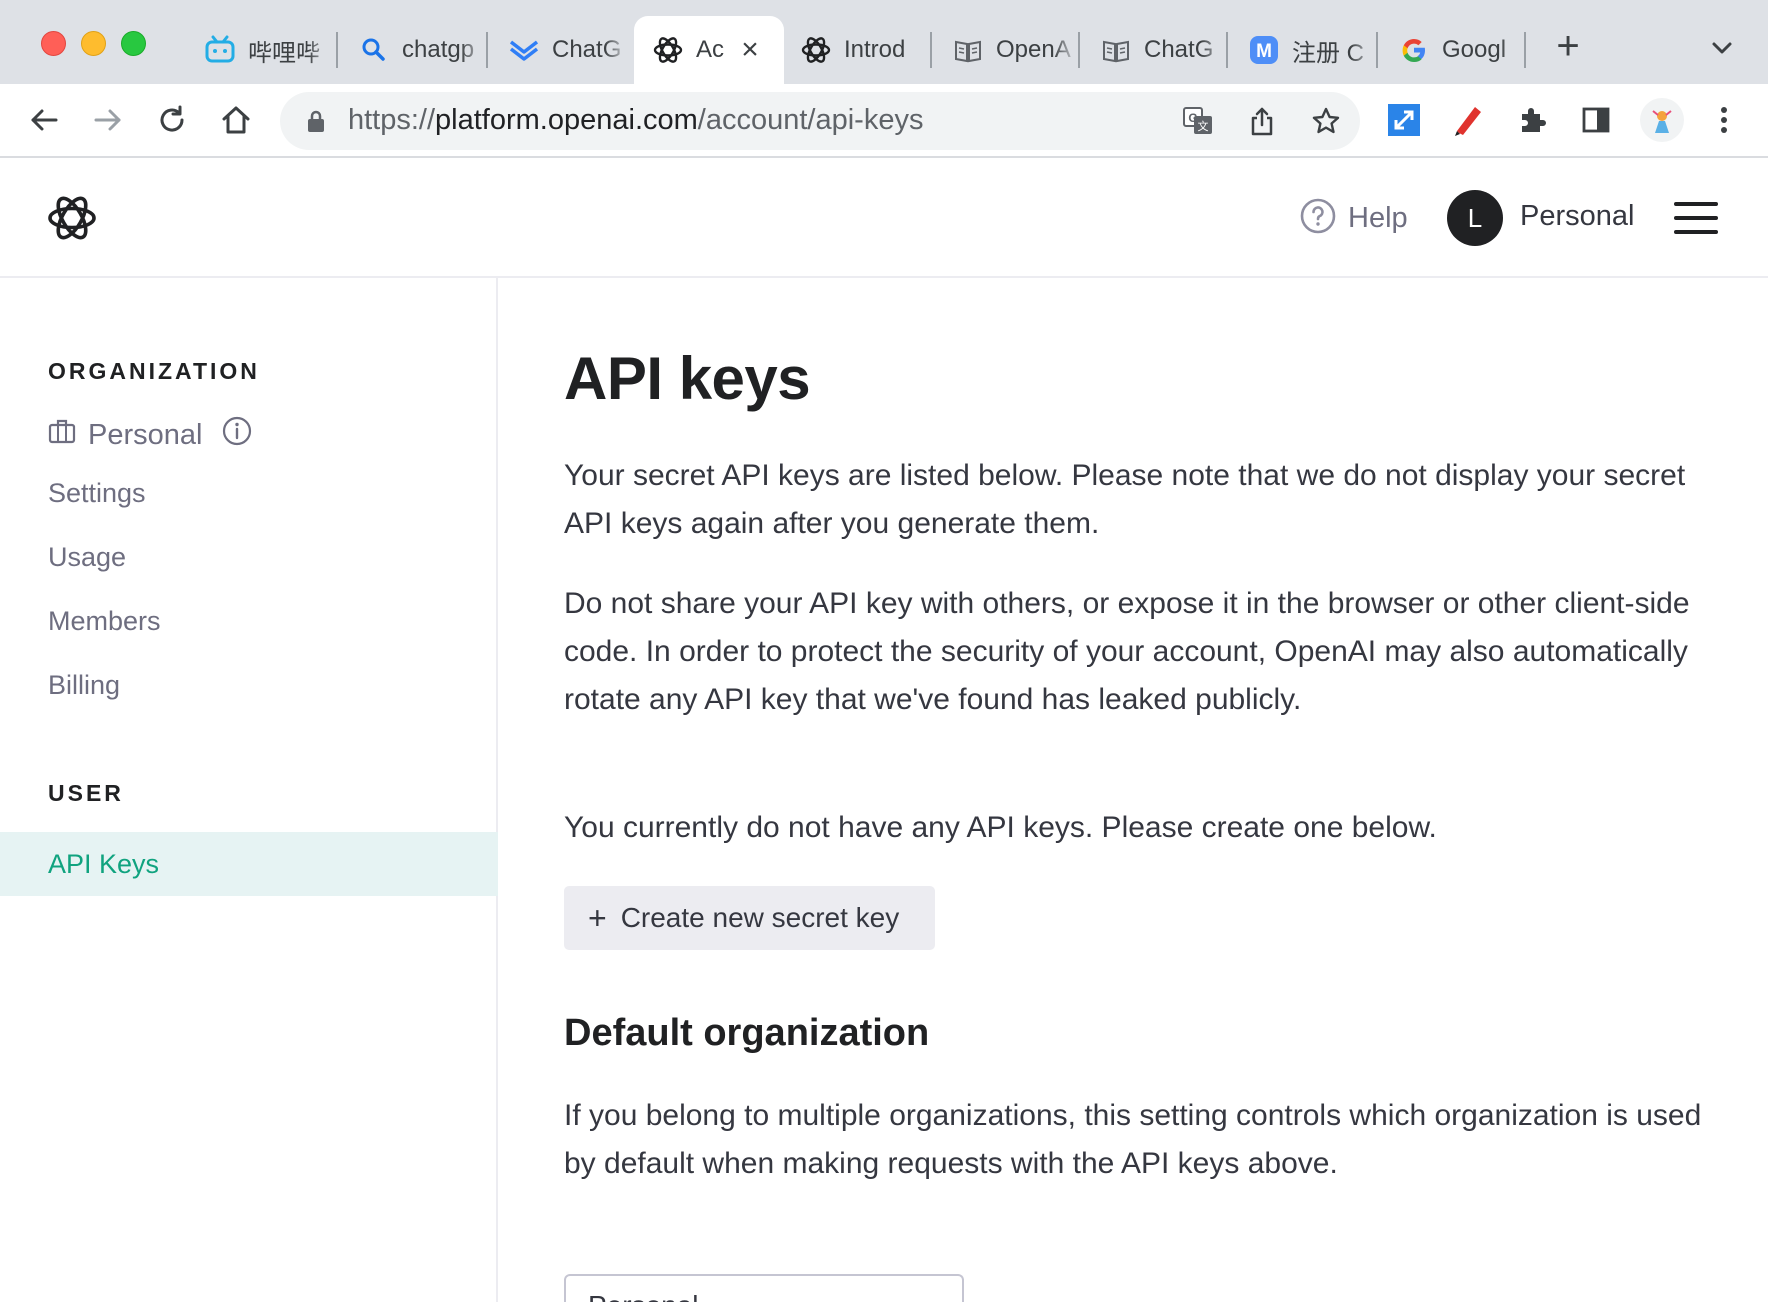  I want to click on help-link: Help, so click(1354, 218).